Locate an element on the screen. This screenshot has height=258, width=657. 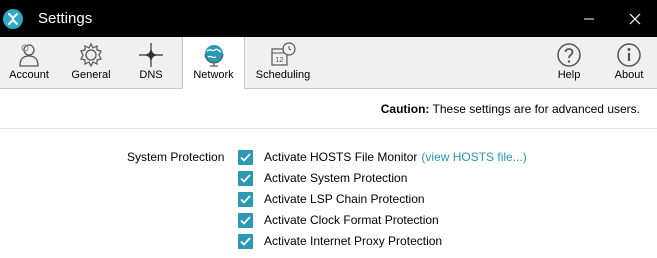
option-clock-format-protection: Activate Clock Format Protection is located at coordinates (338, 220).